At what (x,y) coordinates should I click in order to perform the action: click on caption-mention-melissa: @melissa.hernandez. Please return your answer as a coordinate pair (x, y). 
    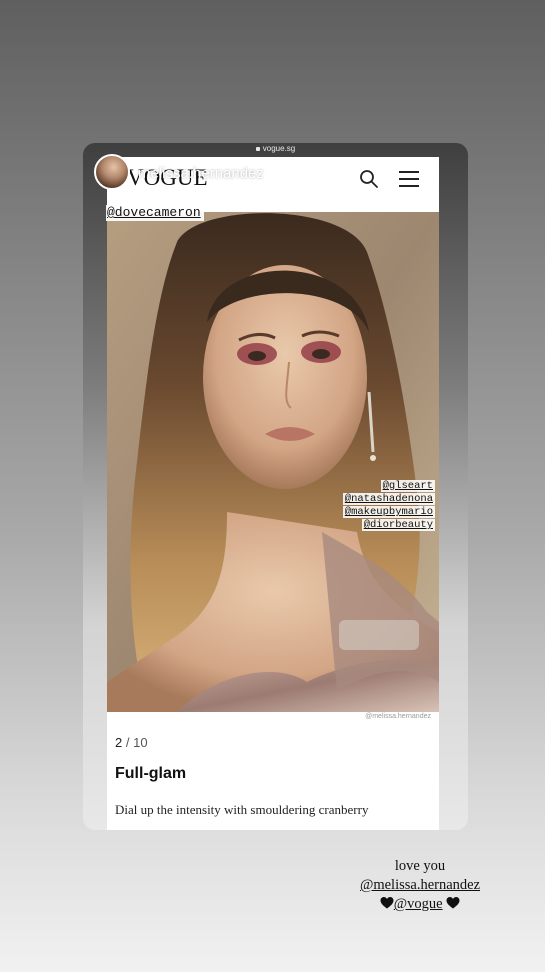
    Looking at the image, I should click on (420, 885).